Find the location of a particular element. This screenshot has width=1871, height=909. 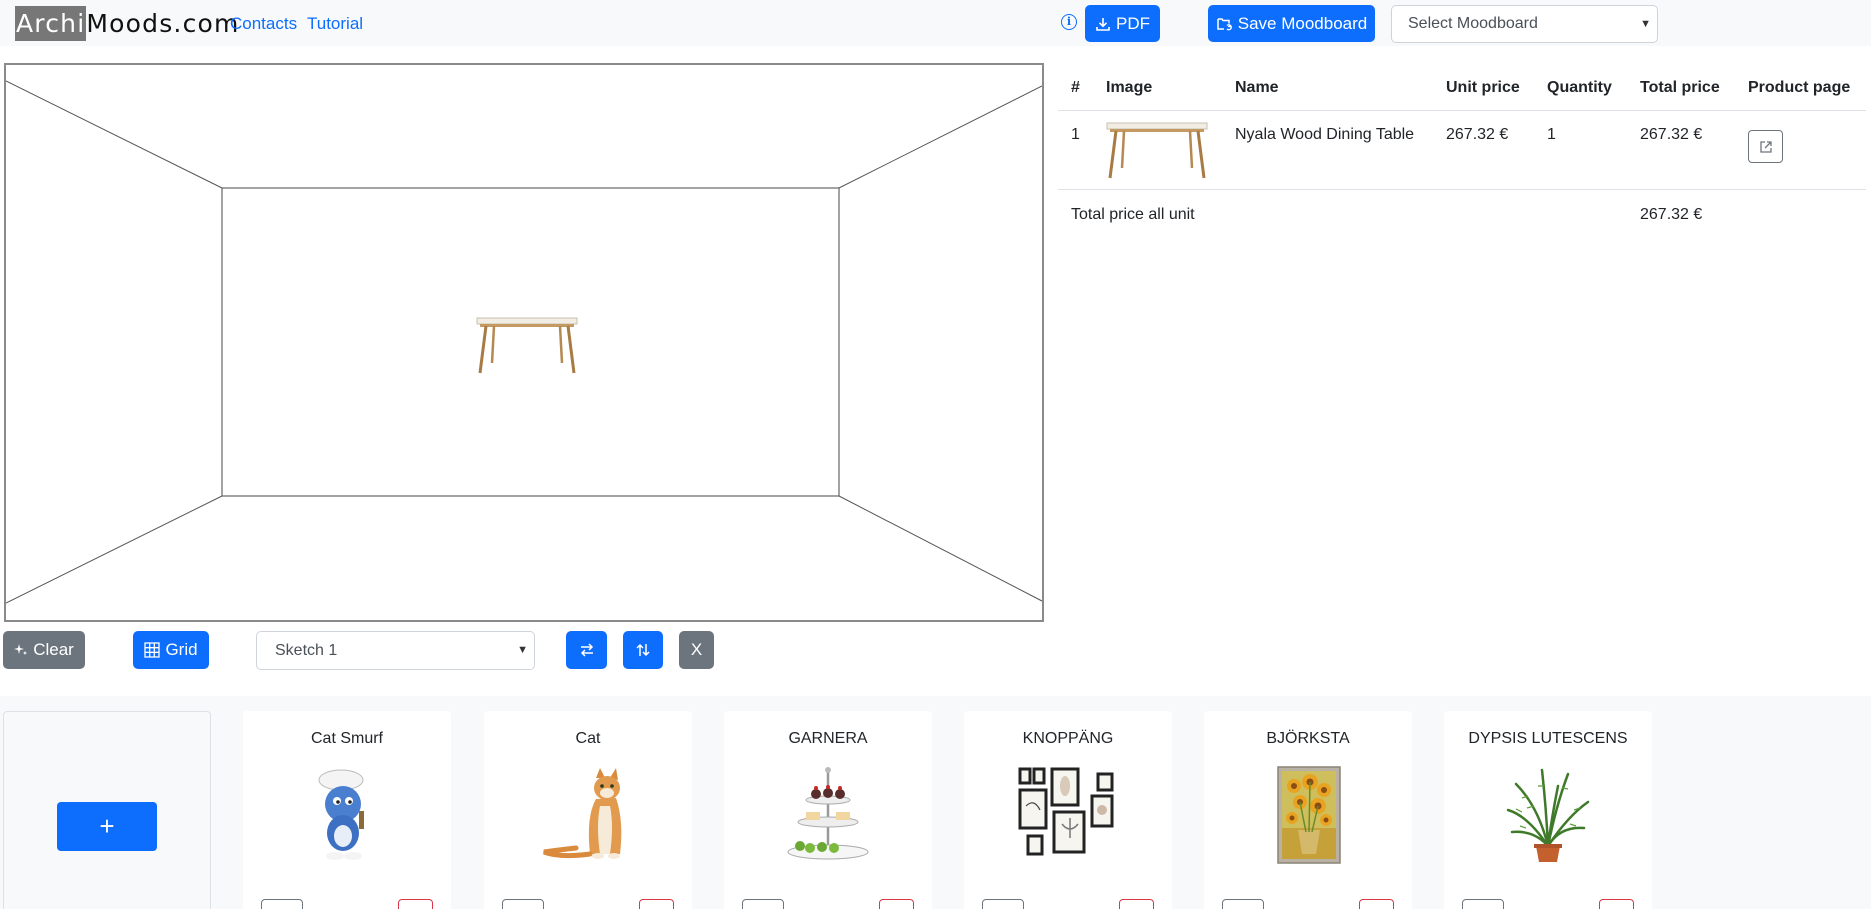

product-card: Cat Smurf X is located at coordinates (347, 810).